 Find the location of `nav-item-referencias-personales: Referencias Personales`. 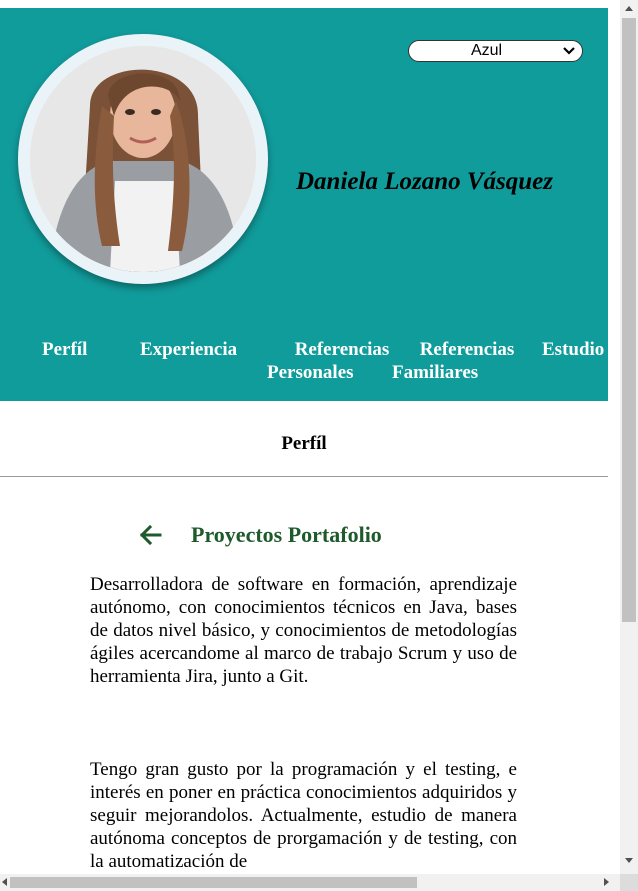

nav-item-referencias-personales: Referencias Personales is located at coordinates (329, 361).